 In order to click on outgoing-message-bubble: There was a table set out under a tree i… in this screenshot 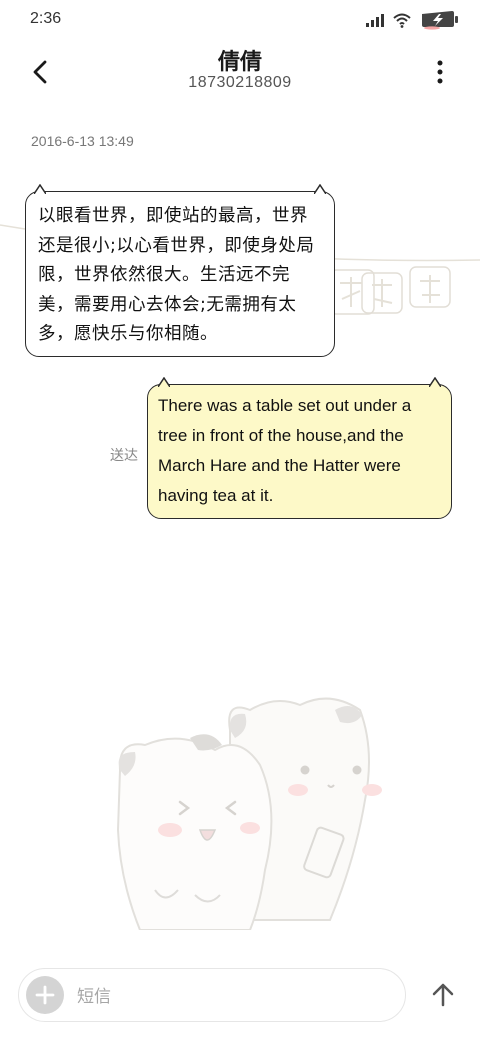, I will do `click(299, 448)`.